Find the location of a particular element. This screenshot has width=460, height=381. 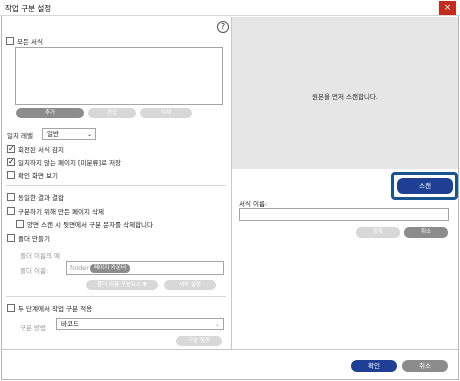

title-bar is located at coordinates (230, 8).